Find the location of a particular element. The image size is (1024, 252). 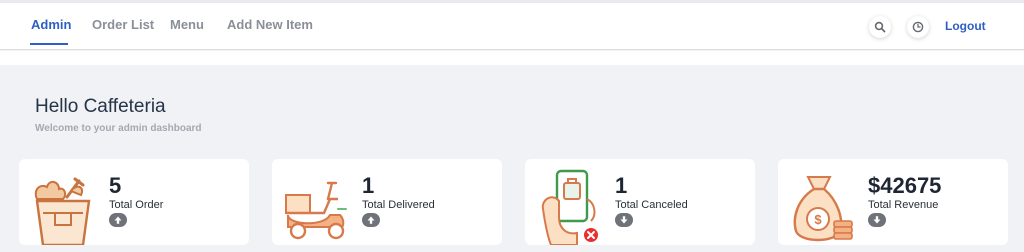

food-basket-icon is located at coordinates (62, 211).